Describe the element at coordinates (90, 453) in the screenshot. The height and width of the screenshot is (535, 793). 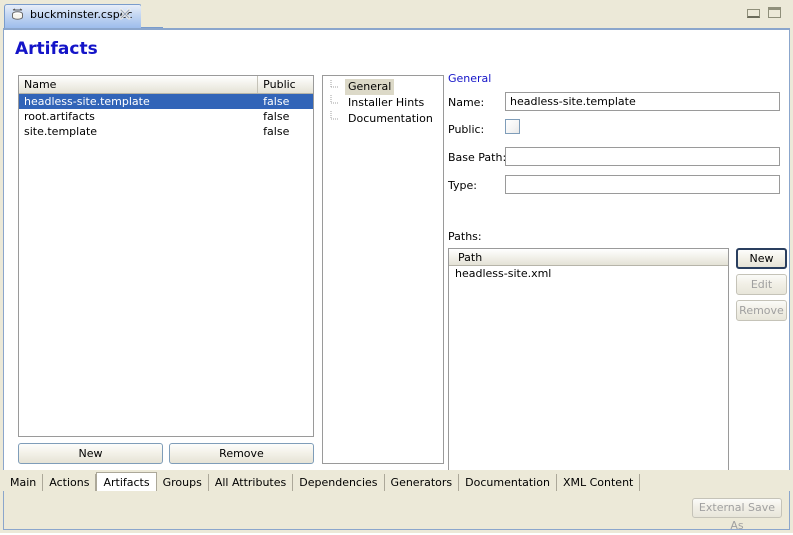
I see `new-artifact-button: New` at that location.